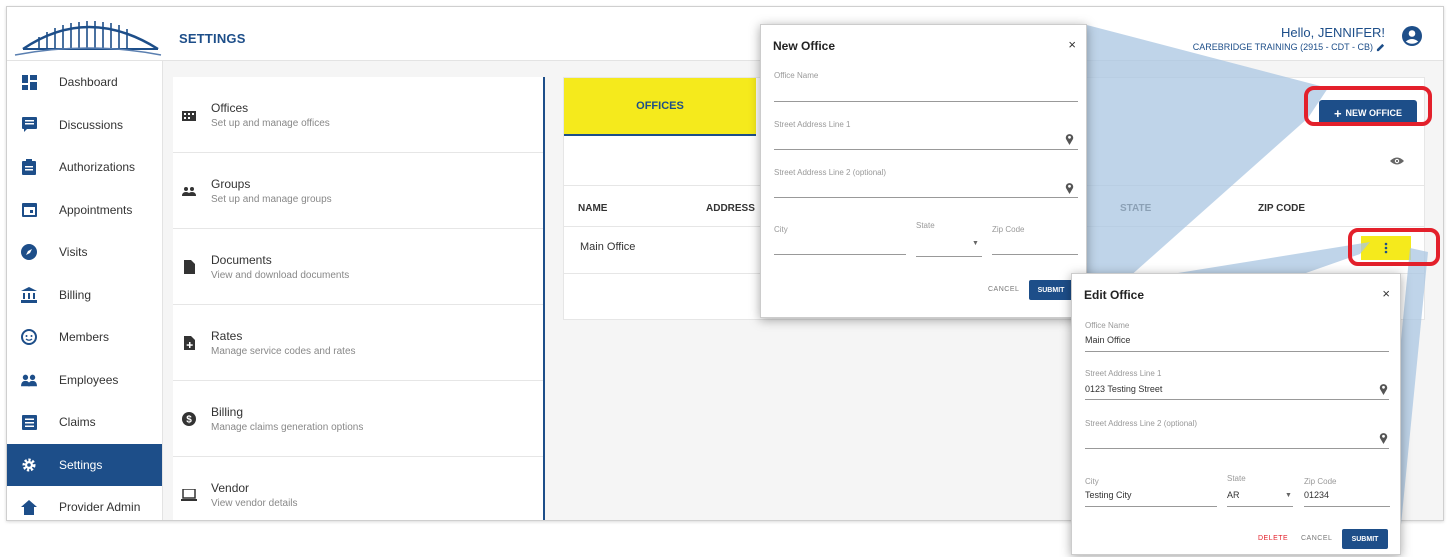 This screenshot has width=1453, height=557. Describe the element at coordinates (29, 337) in the screenshot. I see `face-icon` at that location.